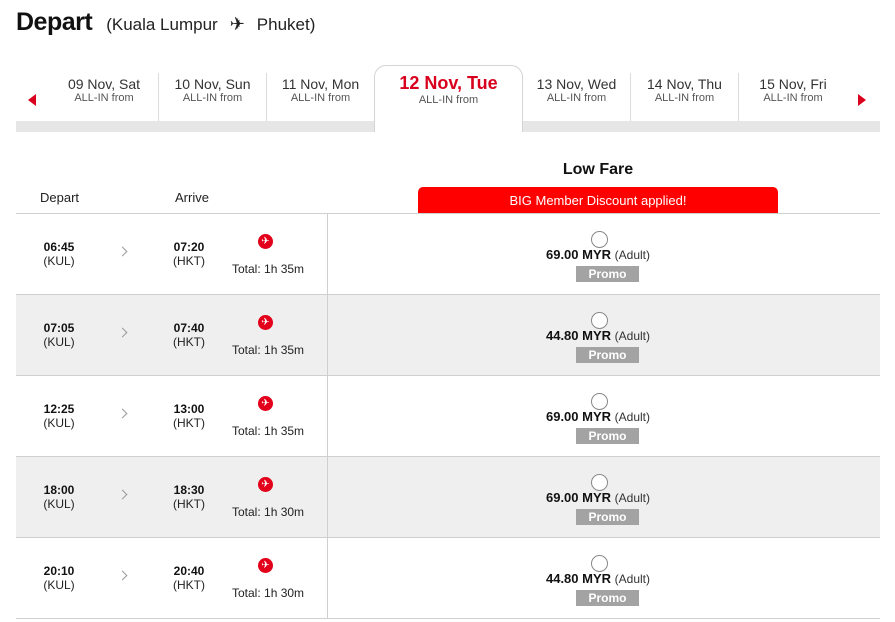 The width and height of the screenshot is (895, 622). I want to click on member-discount-banner: BIG Member Discount applied!, so click(598, 200).